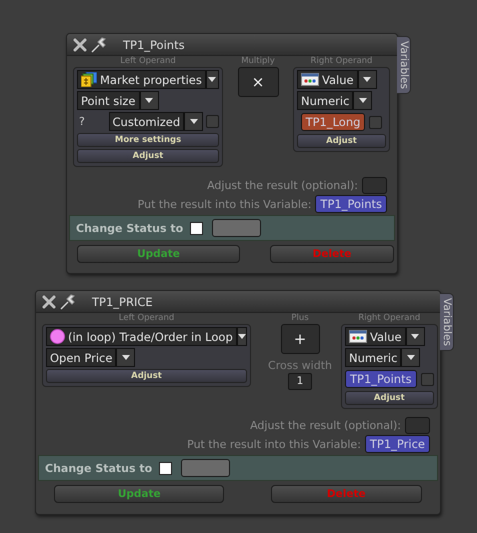 This screenshot has width=477, height=533. What do you see at coordinates (258, 61) in the screenshot?
I see `section-label: Multiply` at bounding box center [258, 61].